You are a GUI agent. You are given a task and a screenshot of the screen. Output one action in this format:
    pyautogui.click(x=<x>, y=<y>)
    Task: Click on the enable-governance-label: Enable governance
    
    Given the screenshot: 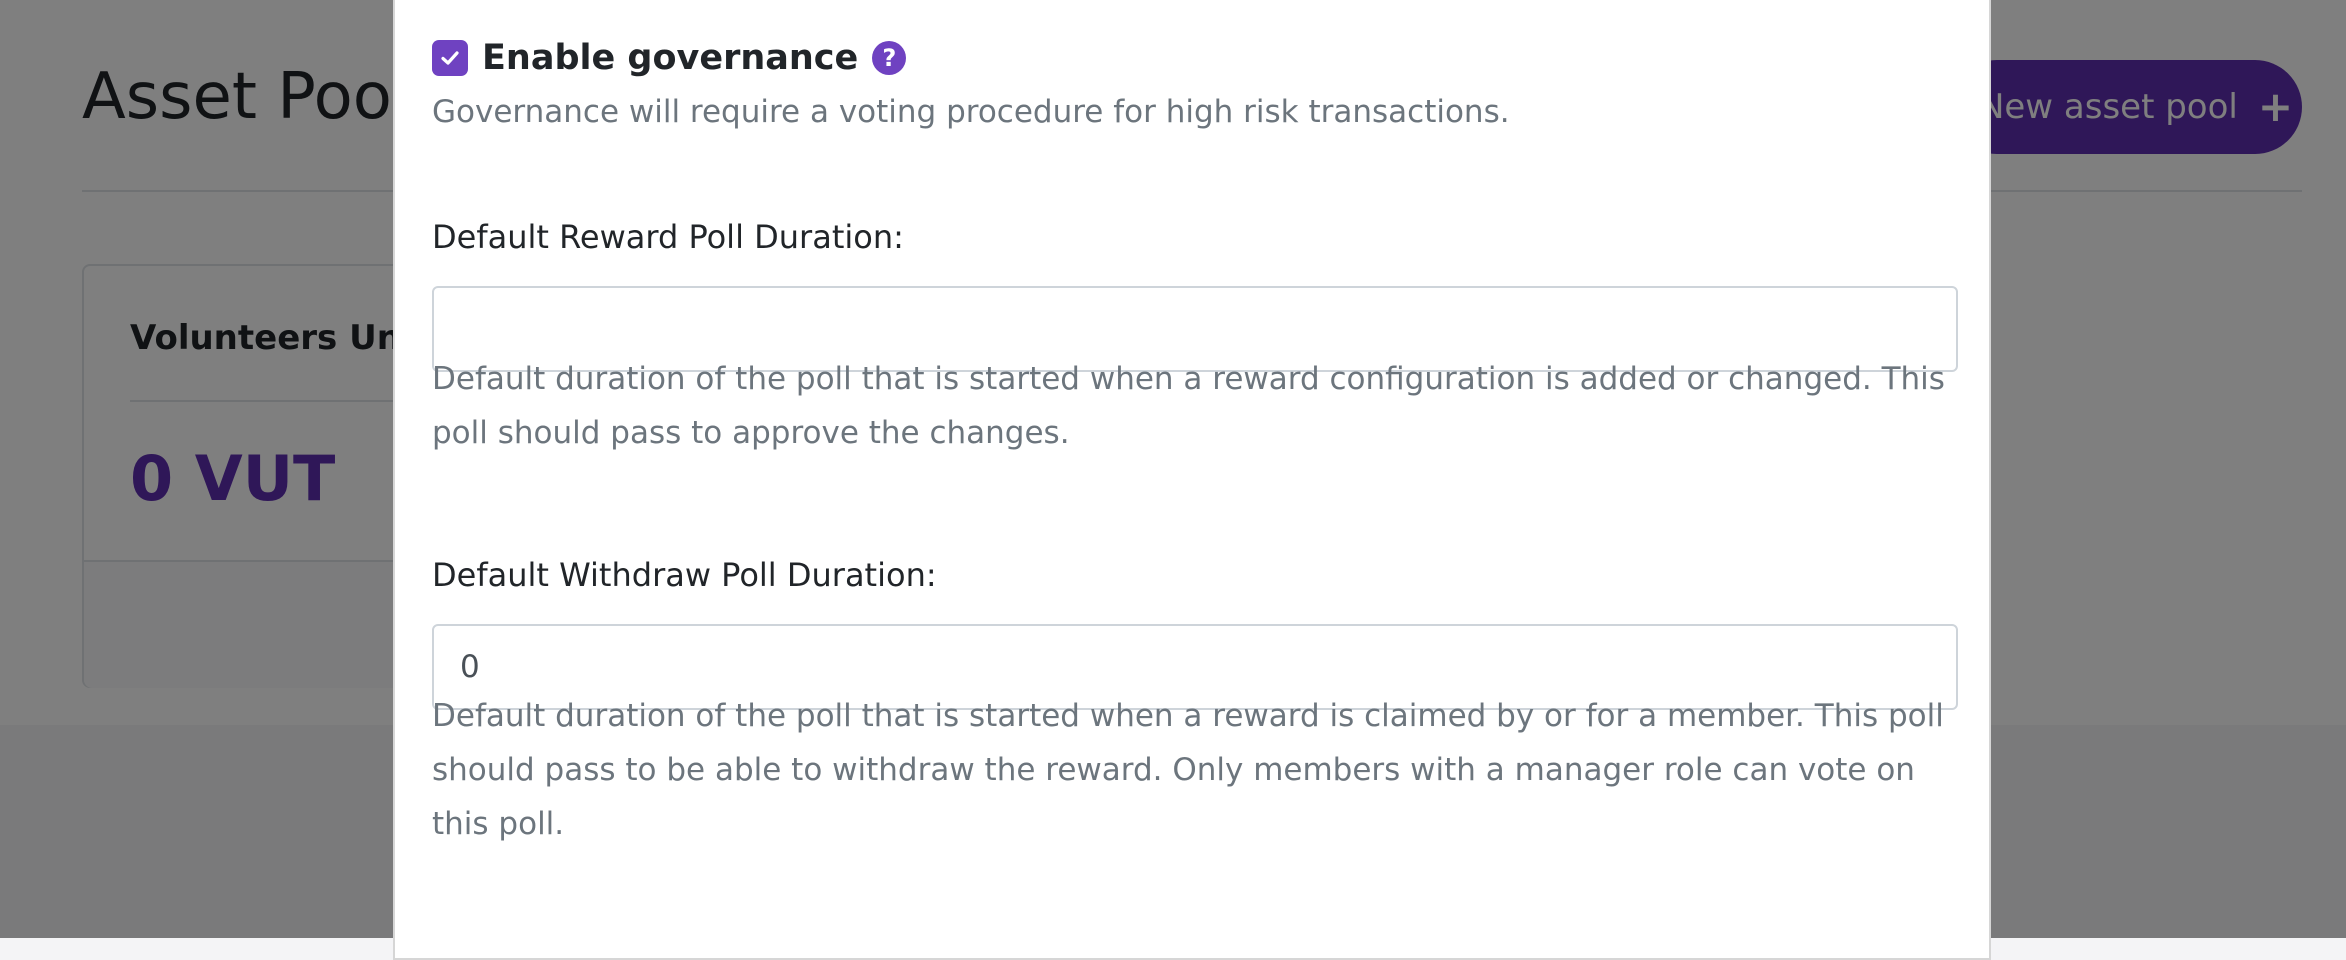 What is the action you would take?
    pyautogui.click(x=670, y=58)
    